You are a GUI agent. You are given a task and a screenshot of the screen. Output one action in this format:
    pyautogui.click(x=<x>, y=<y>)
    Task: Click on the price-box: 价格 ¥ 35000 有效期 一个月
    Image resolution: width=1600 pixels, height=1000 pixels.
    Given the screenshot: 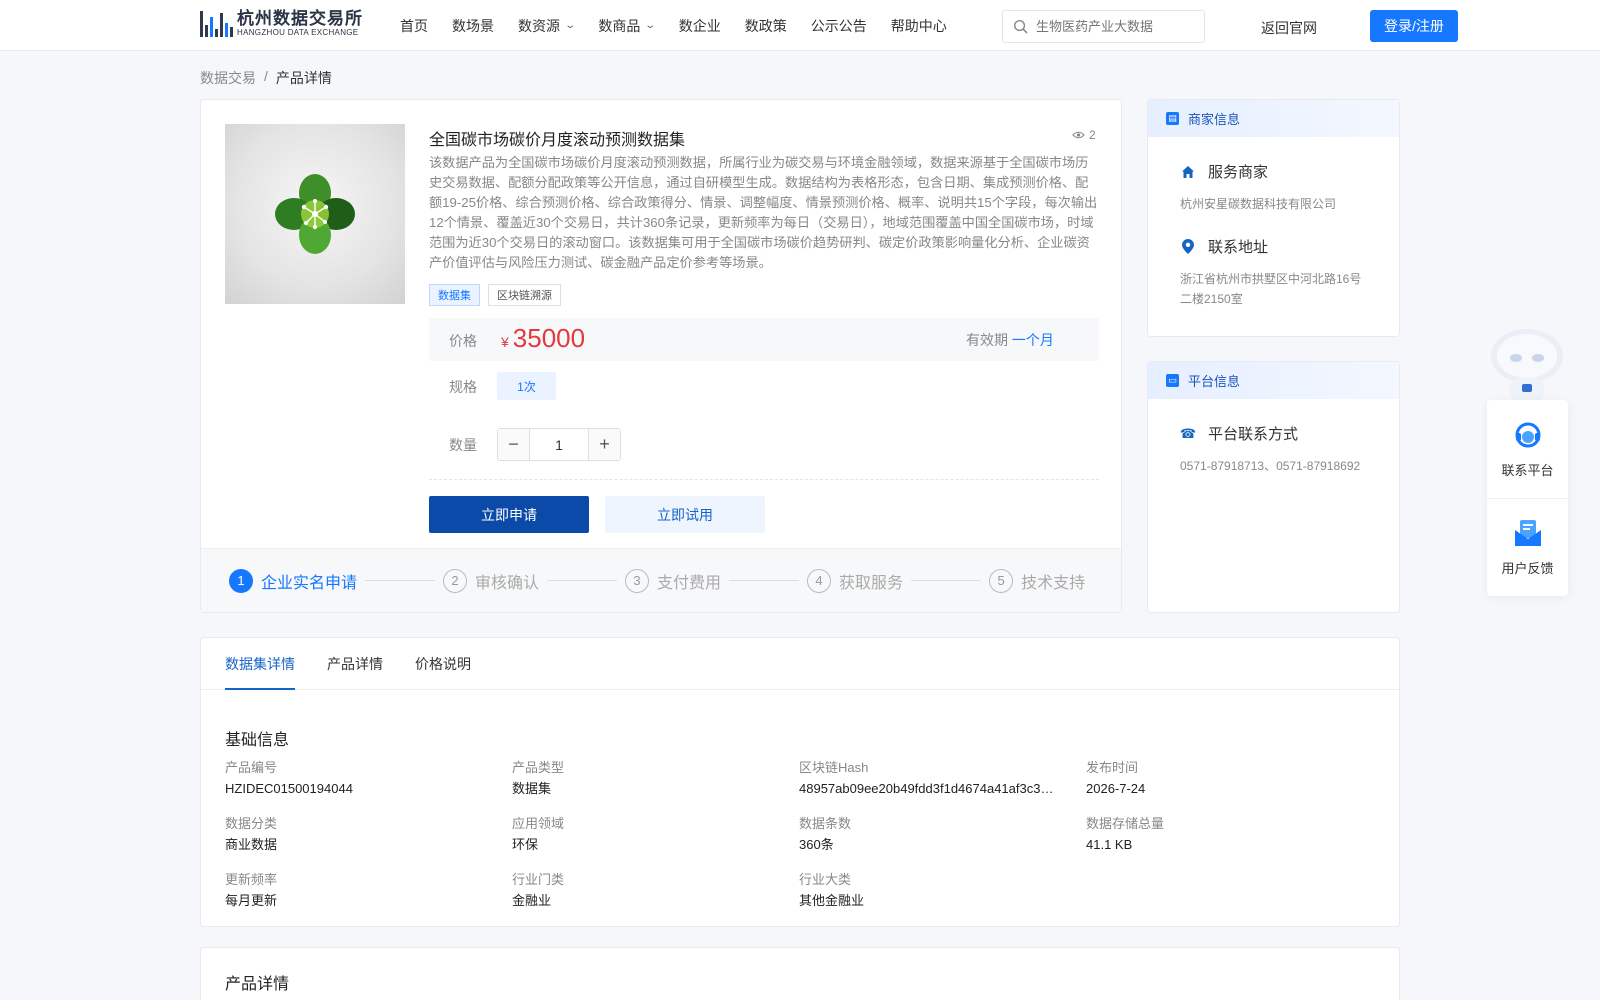 What is the action you would take?
    pyautogui.click(x=764, y=339)
    